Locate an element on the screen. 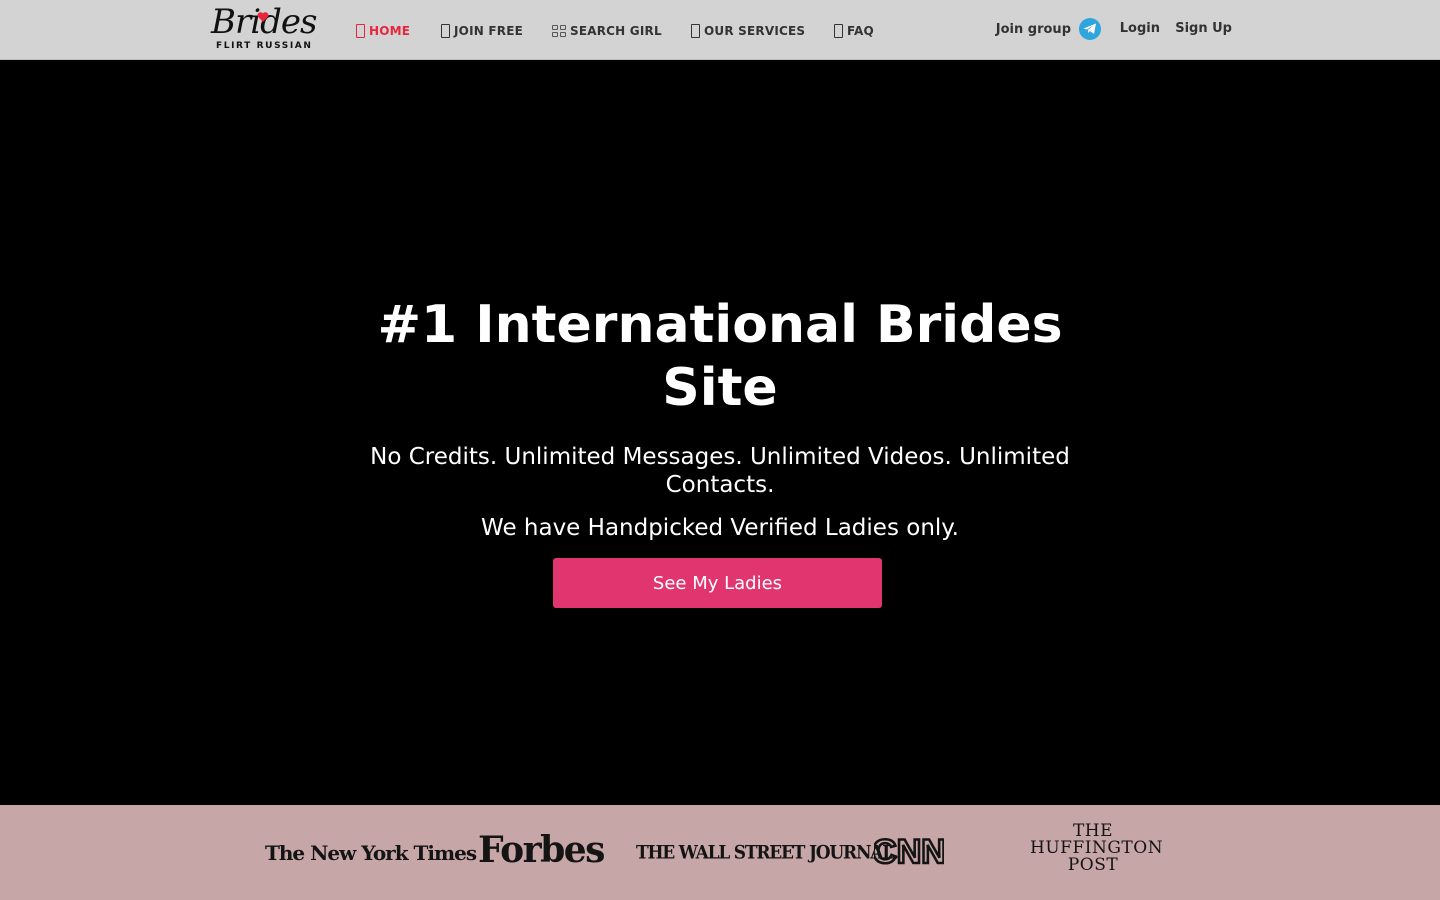  home-icon is located at coordinates (360, 31).